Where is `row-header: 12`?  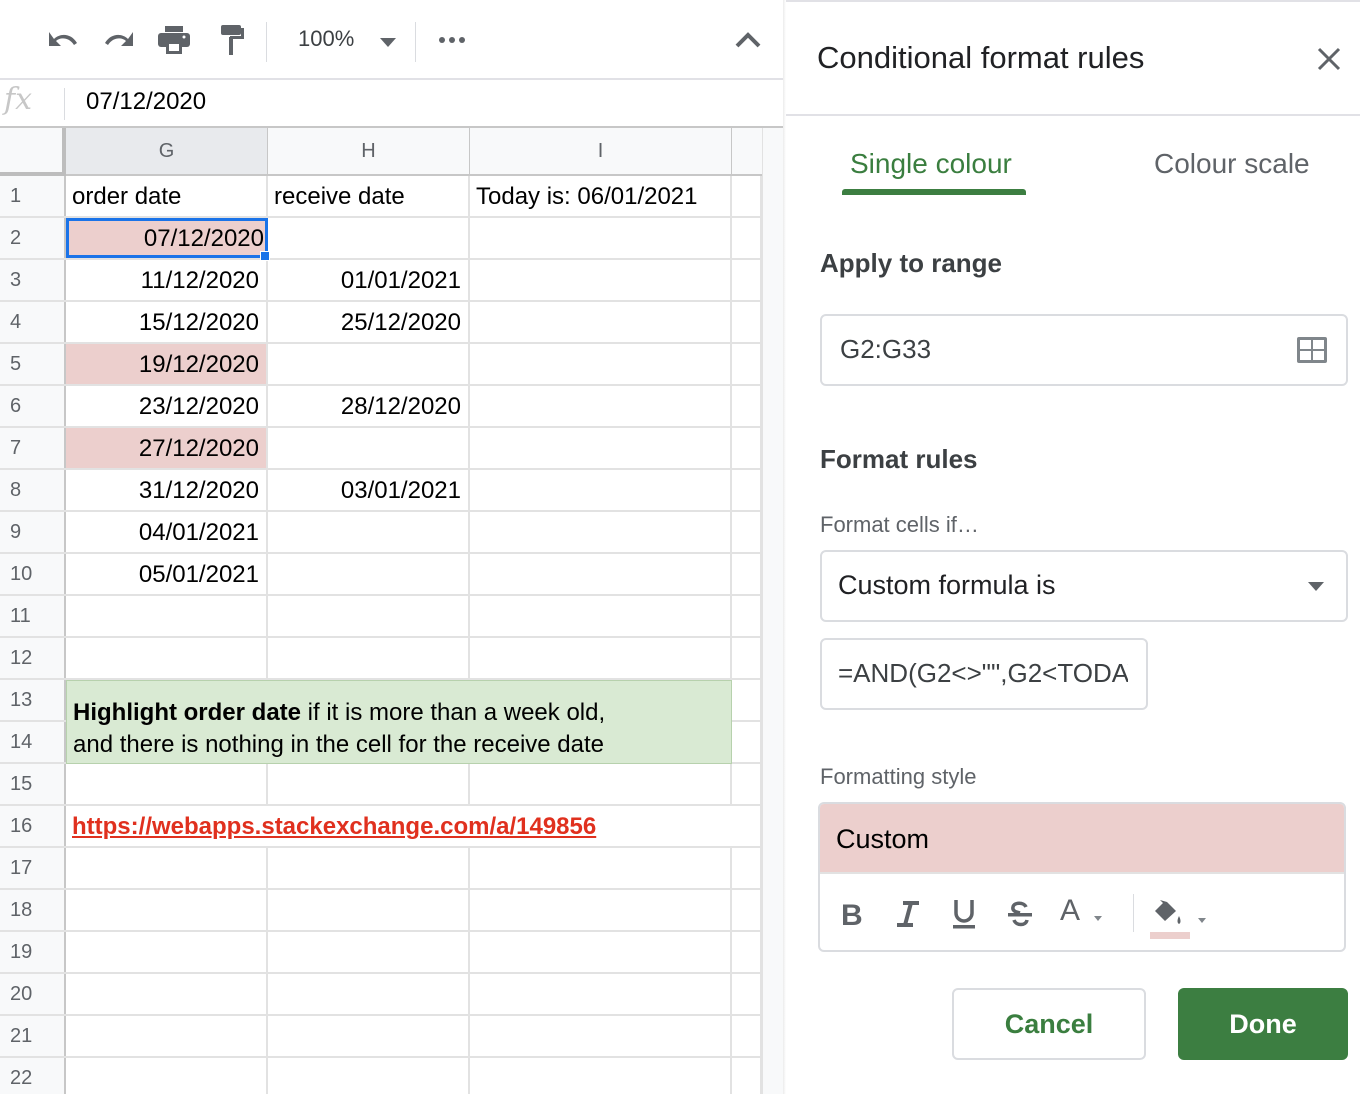 row-header: 12 is located at coordinates (33, 658).